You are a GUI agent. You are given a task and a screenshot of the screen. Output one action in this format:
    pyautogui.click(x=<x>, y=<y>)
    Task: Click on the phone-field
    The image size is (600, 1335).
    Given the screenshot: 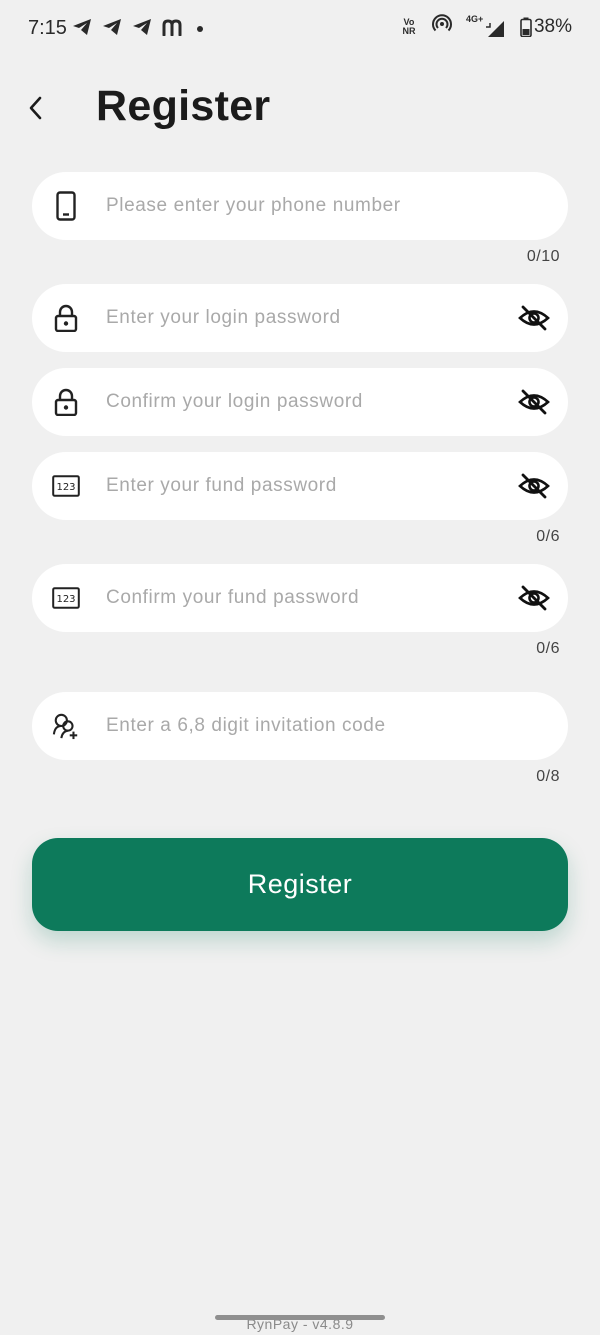 What is the action you would take?
    pyautogui.click(x=300, y=206)
    